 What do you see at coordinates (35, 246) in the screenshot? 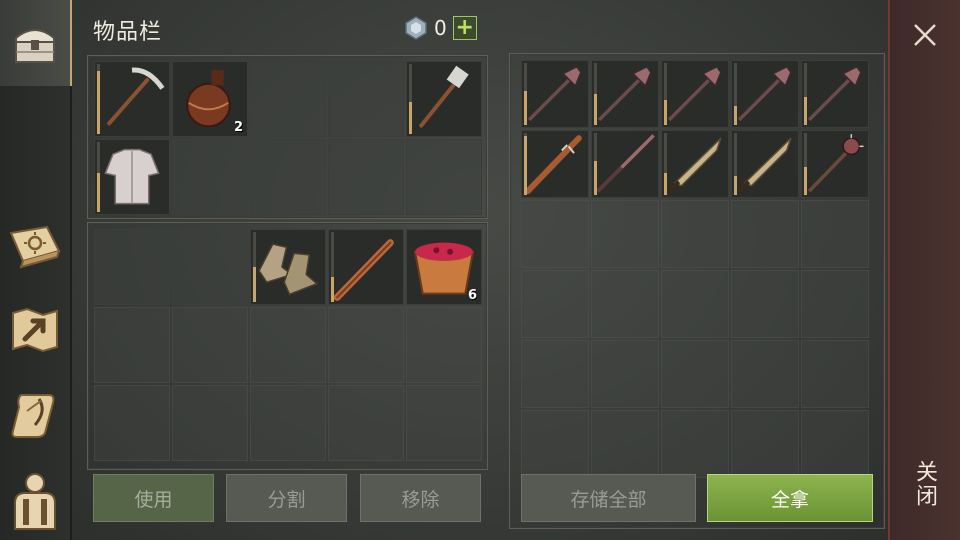
I see `tab-crafting` at bounding box center [35, 246].